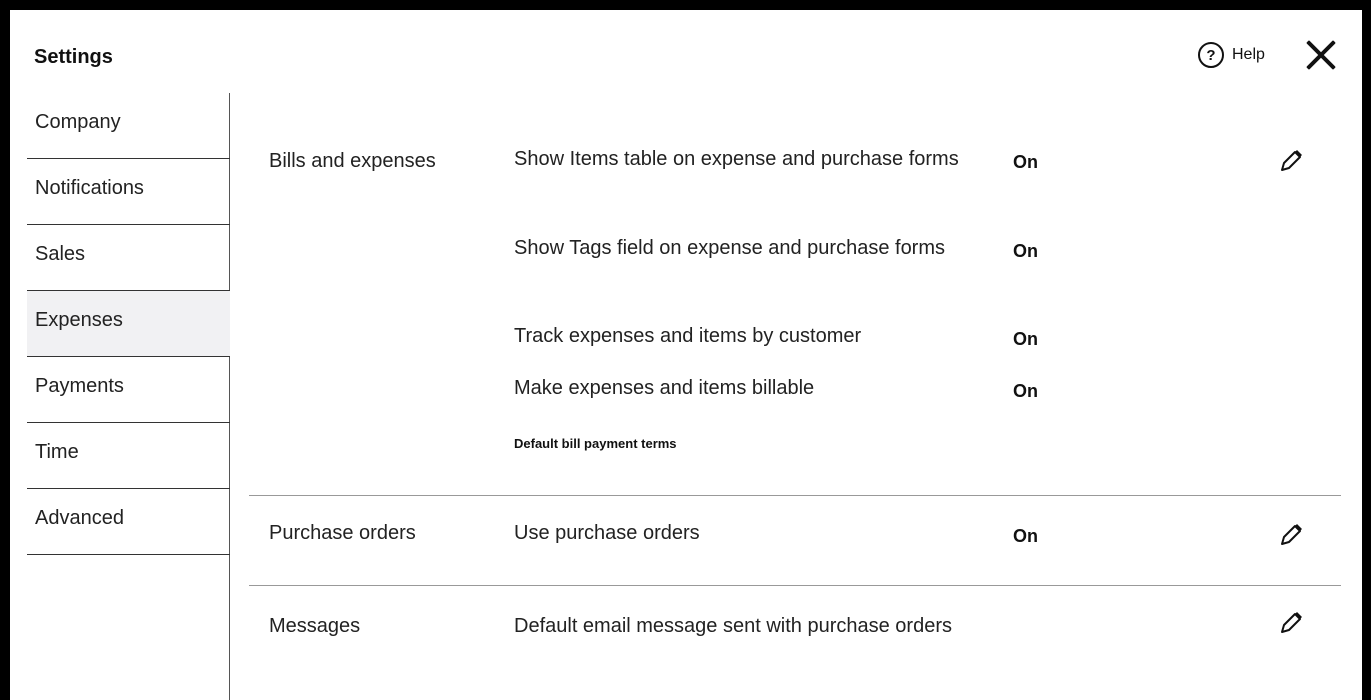 Image resolution: width=1371 pixels, height=700 pixels. Describe the element at coordinates (128, 324) in the screenshot. I see `sidebar-item-expenses: Expenses` at that location.